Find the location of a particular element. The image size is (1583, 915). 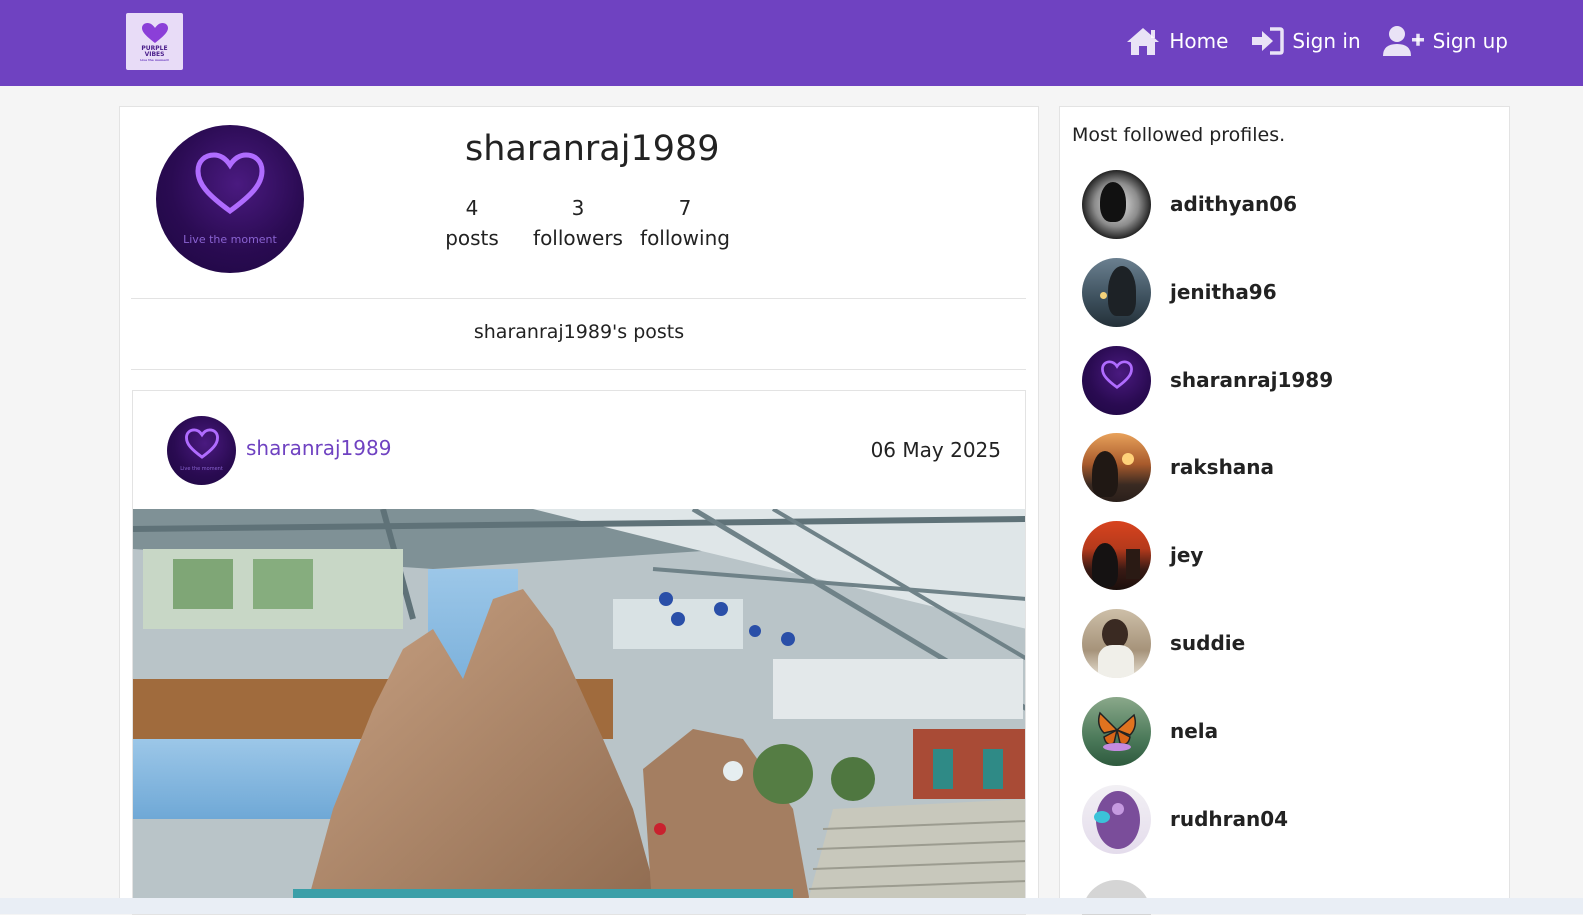

bottom-scroll-strip is located at coordinates (791, 906).